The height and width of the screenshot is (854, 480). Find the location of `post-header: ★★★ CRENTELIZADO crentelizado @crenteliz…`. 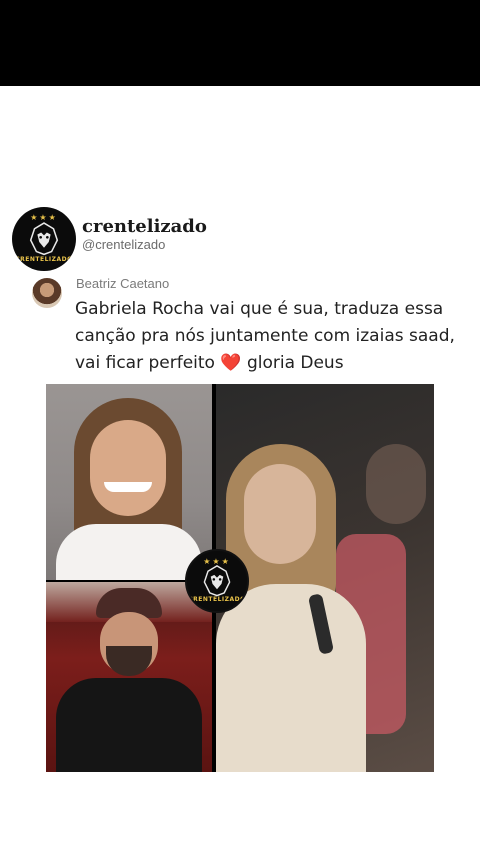

post-header: ★★★ CRENTELIZADO crentelizado @crenteliz… is located at coordinates (109, 239).